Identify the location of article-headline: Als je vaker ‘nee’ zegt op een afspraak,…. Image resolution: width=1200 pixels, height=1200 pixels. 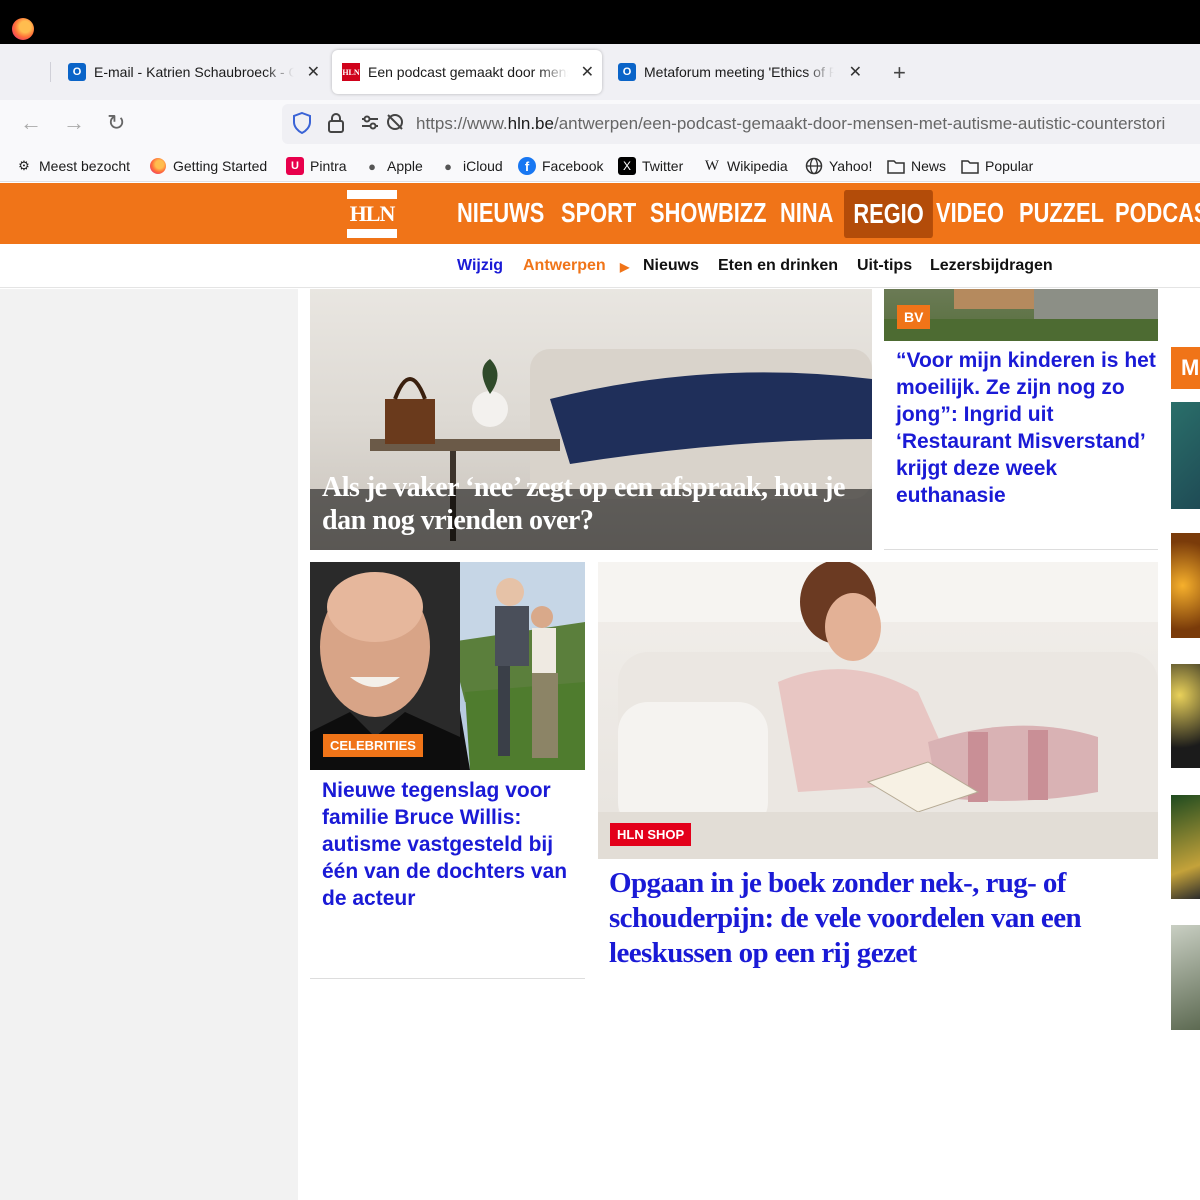
(592, 504).